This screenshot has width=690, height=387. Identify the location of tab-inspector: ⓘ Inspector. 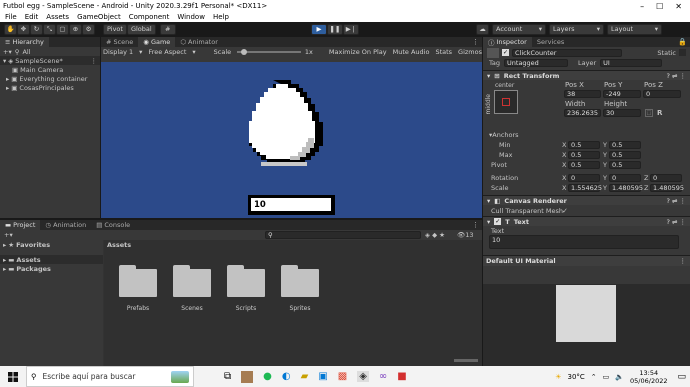
(507, 42).